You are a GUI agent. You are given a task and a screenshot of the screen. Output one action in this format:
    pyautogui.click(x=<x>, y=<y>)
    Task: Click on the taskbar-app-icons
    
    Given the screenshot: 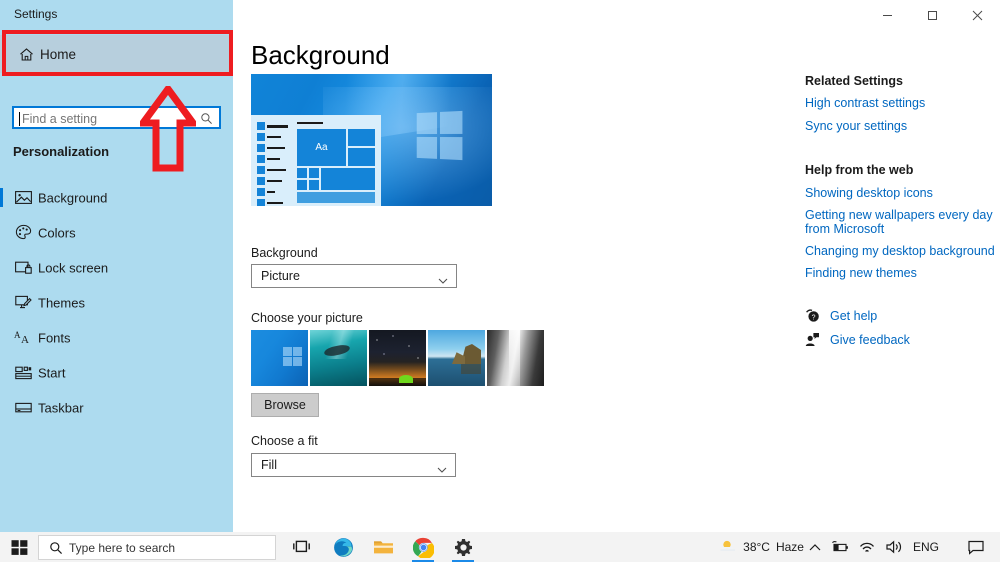 What is the action you would take?
    pyautogui.click(x=383, y=547)
    